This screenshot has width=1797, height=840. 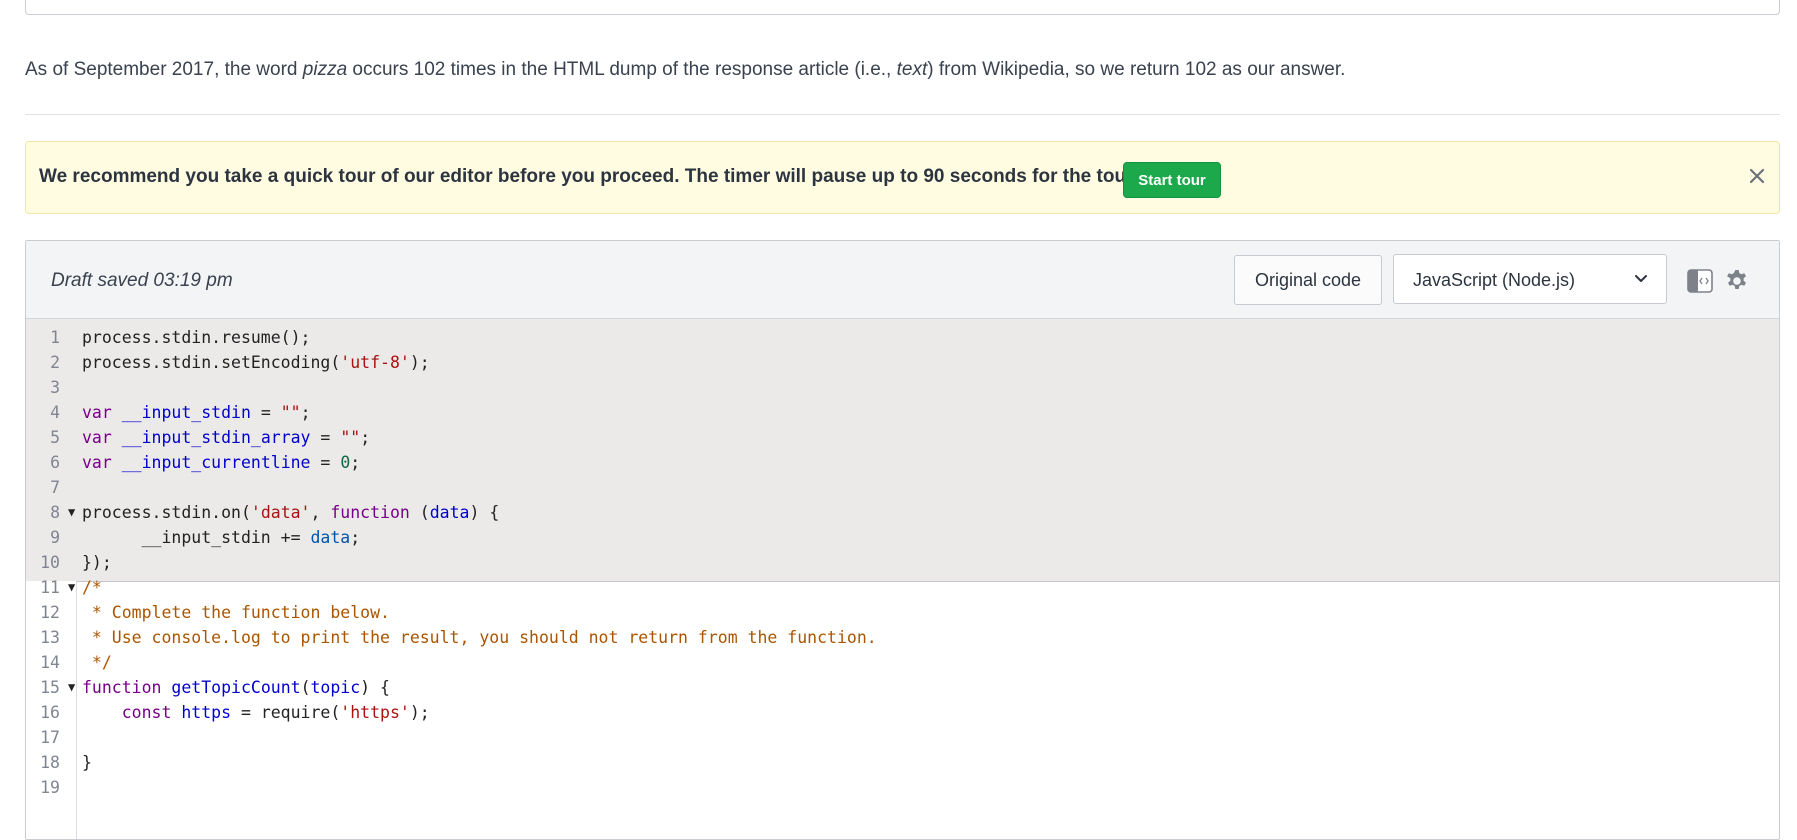 I want to click on line-number: 10, so click(x=50, y=562).